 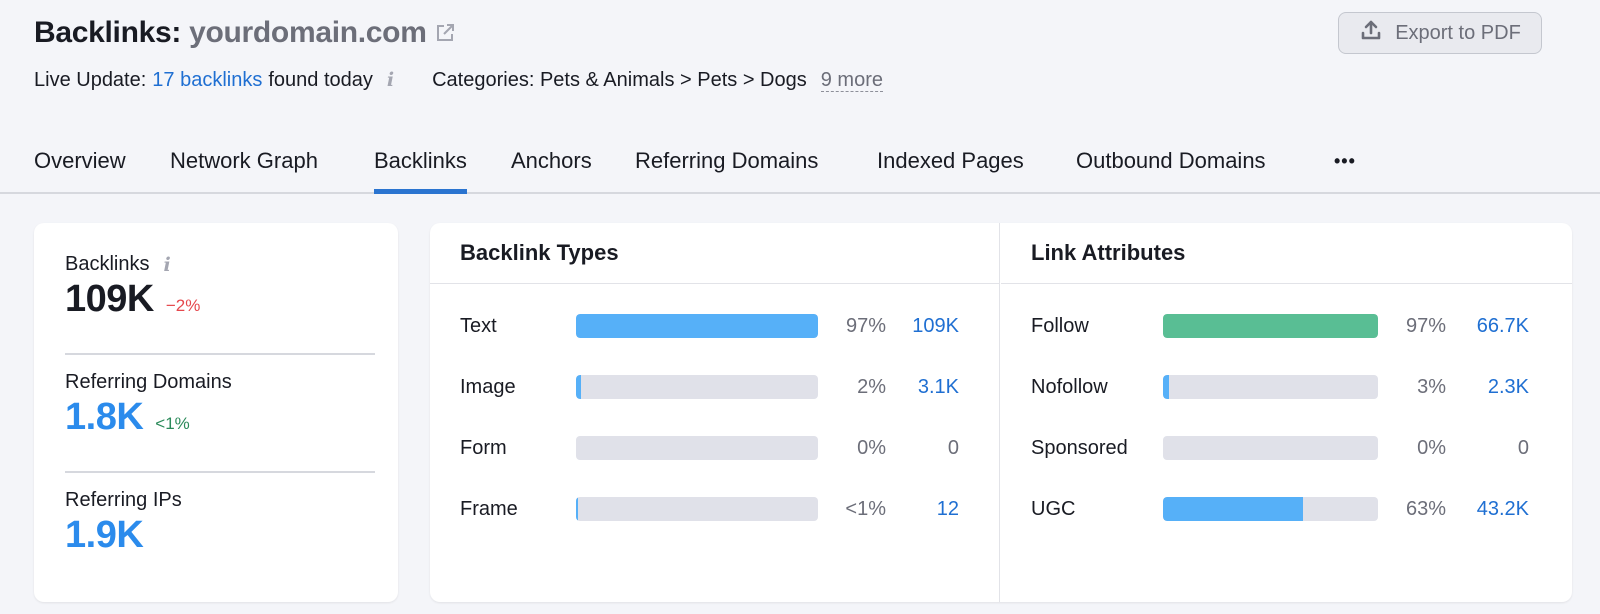 What do you see at coordinates (1069, 386) in the screenshot?
I see `row-label: Nofollow` at bounding box center [1069, 386].